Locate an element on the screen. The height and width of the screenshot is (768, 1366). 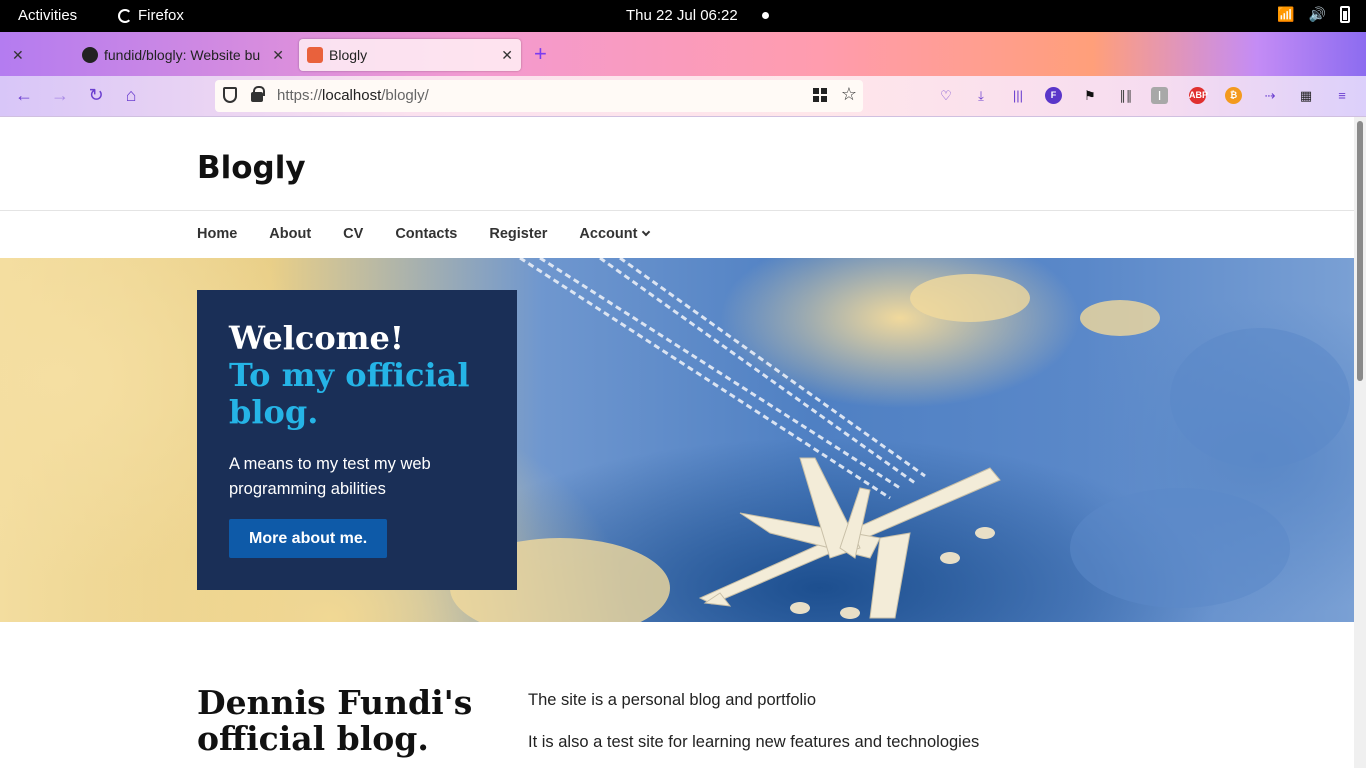
library-icon: ||| is located at coordinates (1018, 96).